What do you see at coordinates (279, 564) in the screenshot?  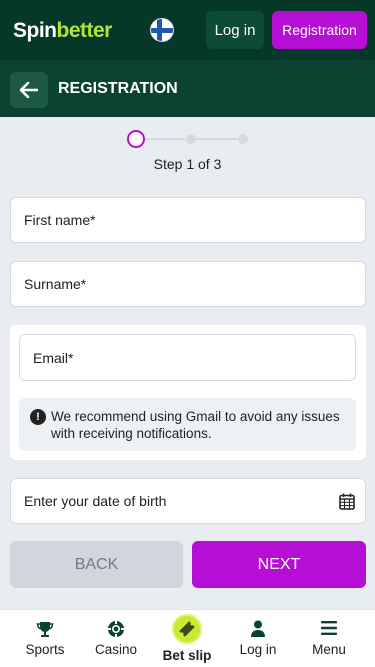 I see `next-step-button: NEXT` at bounding box center [279, 564].